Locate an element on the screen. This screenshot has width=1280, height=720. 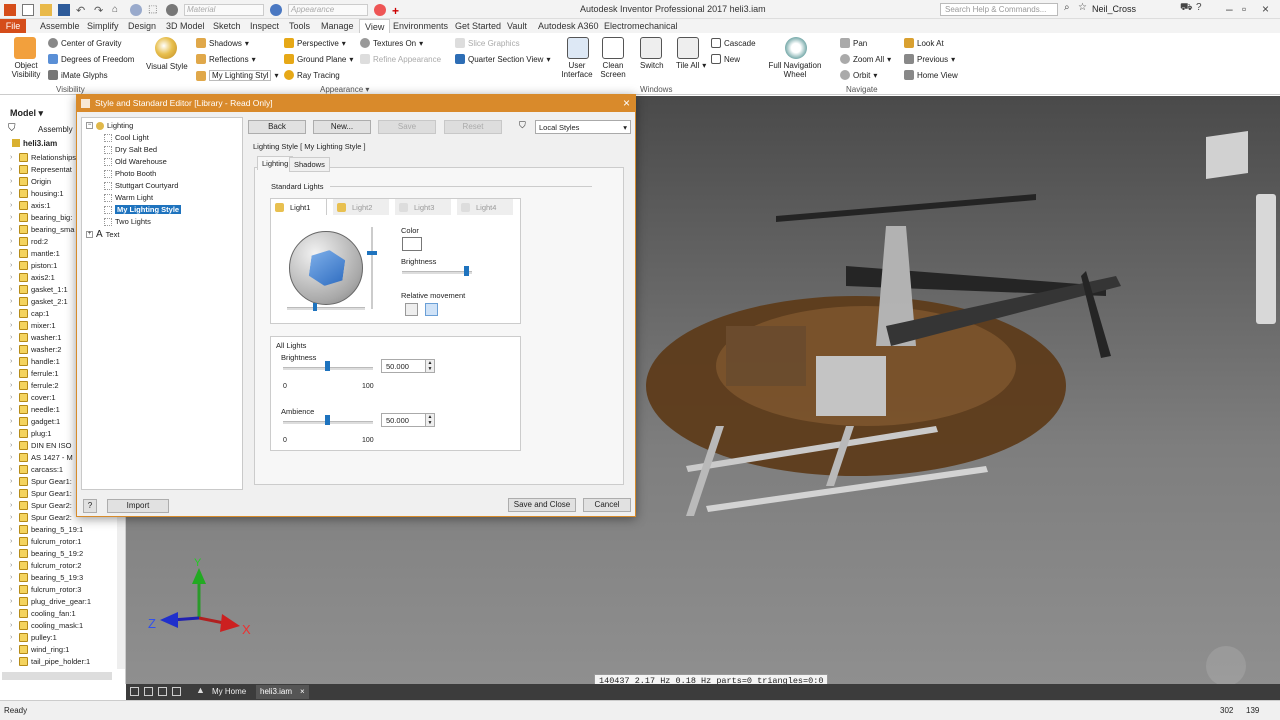
tab-sketch: Sketch is located at coordinates (227, 26).